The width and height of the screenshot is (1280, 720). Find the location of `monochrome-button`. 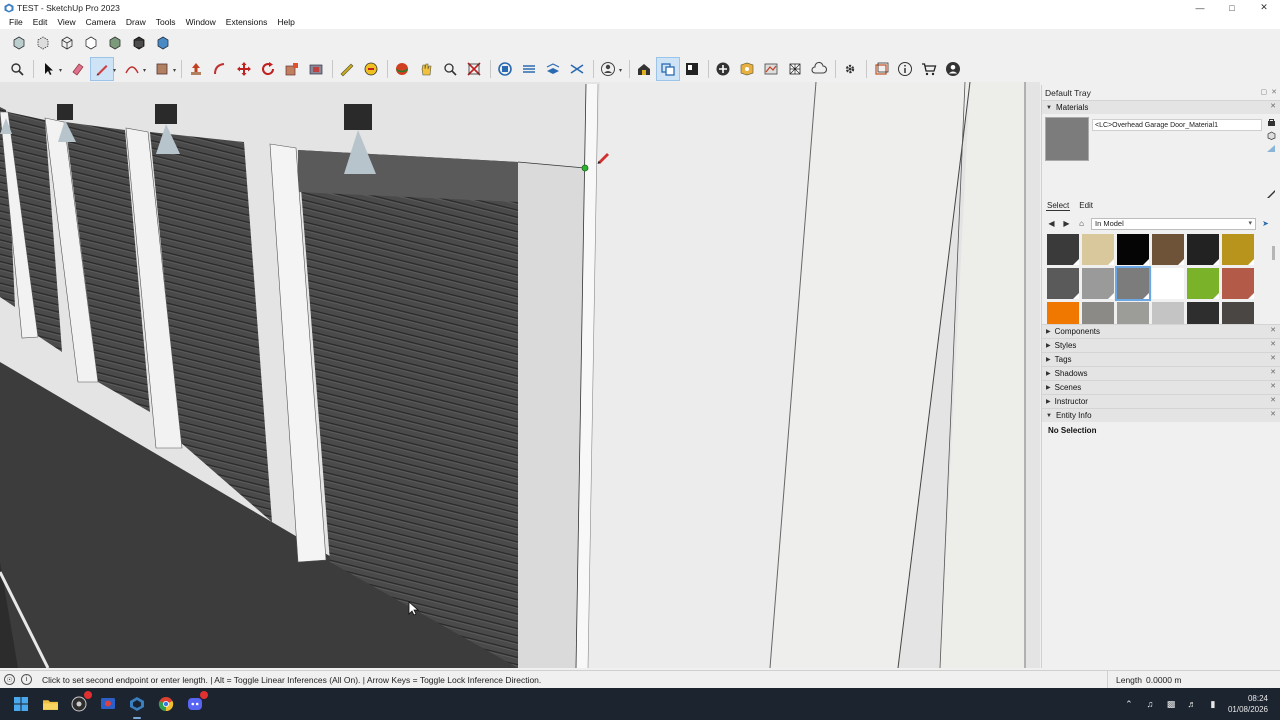

monochrome-button is located at coordinates (163, 43).